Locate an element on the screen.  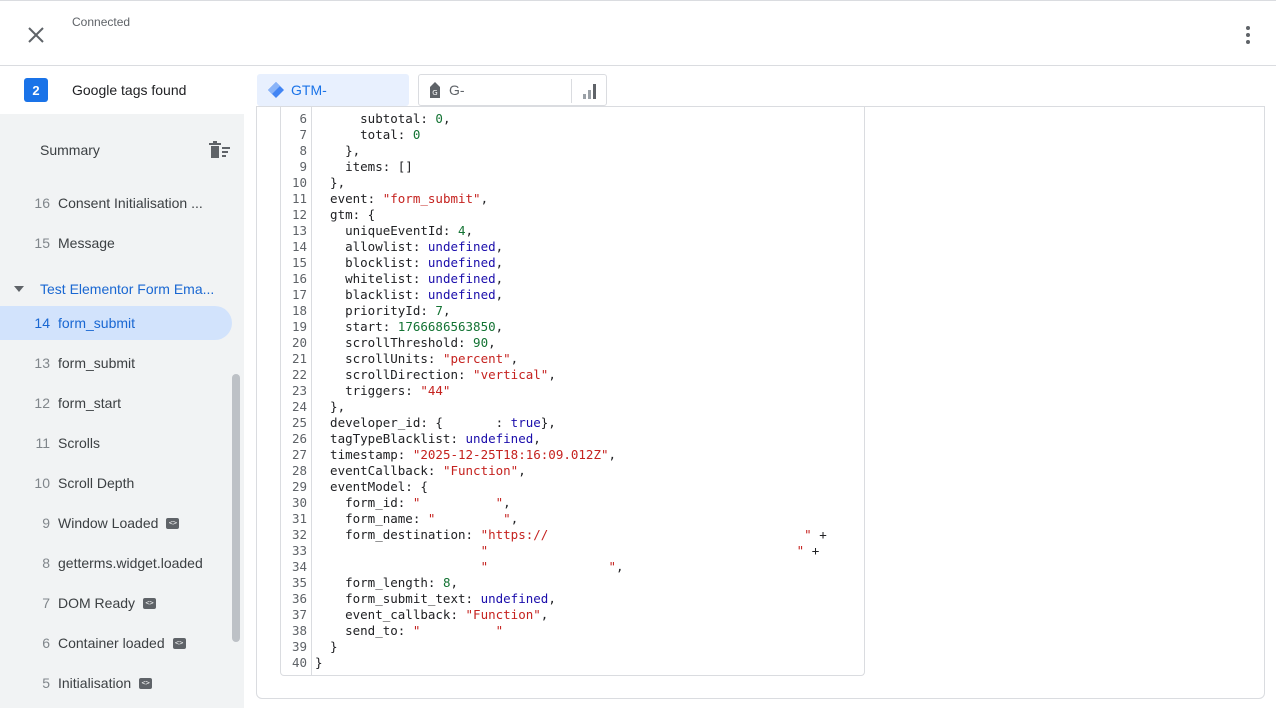
line-number: 40 is located at coordinates (299, 662).